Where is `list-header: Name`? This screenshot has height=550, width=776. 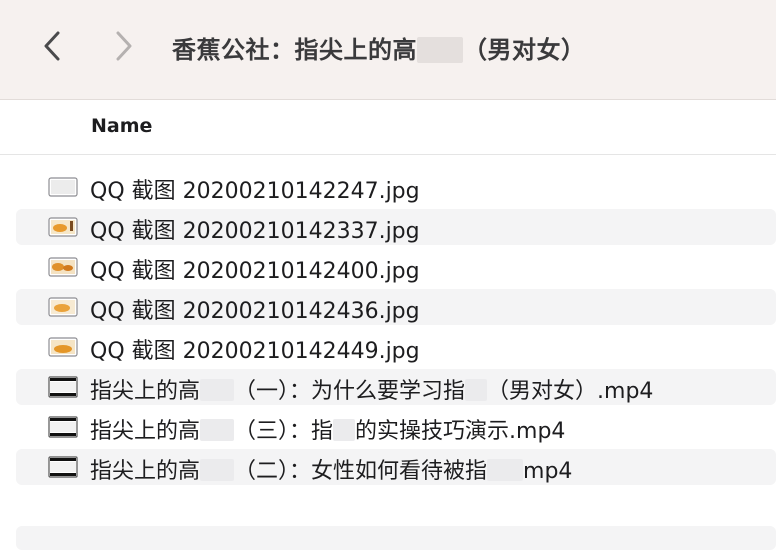
list-header: Name is located at coordinates (388, 128).